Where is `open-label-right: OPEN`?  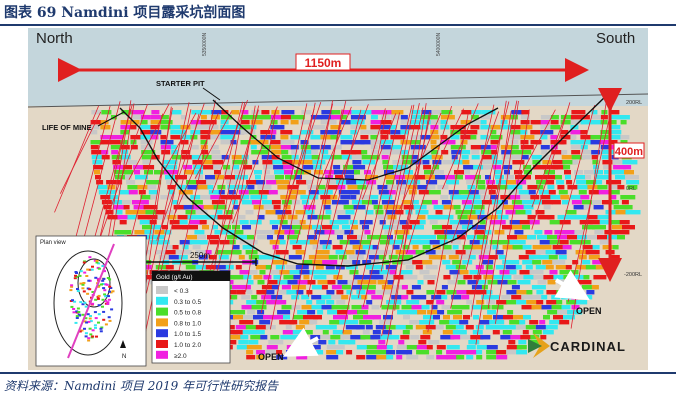 open-label-right: OPEN is located at coordinates (589, 311).